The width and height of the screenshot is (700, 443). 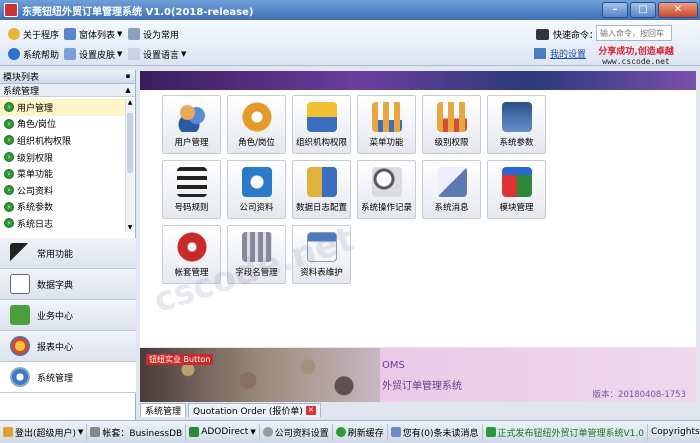 I want to click on tile-number-rules: 号码规则, so click(x=191, y=189).